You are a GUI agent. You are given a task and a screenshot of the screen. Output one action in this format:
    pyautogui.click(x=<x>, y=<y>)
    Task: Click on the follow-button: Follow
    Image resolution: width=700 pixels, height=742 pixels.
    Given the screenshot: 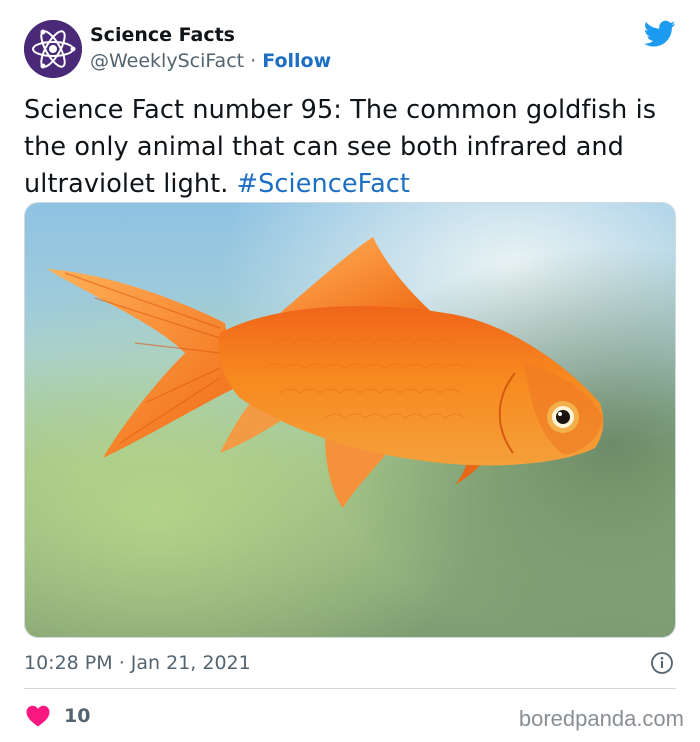 What is the action you would take?
    pyautogui.click(x=296, y=61)
    